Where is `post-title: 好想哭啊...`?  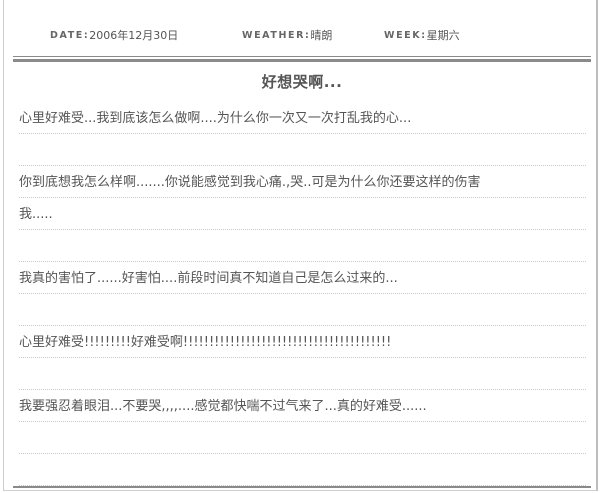
post-title: 好想哭啊... is located at coordinates (302, 82).